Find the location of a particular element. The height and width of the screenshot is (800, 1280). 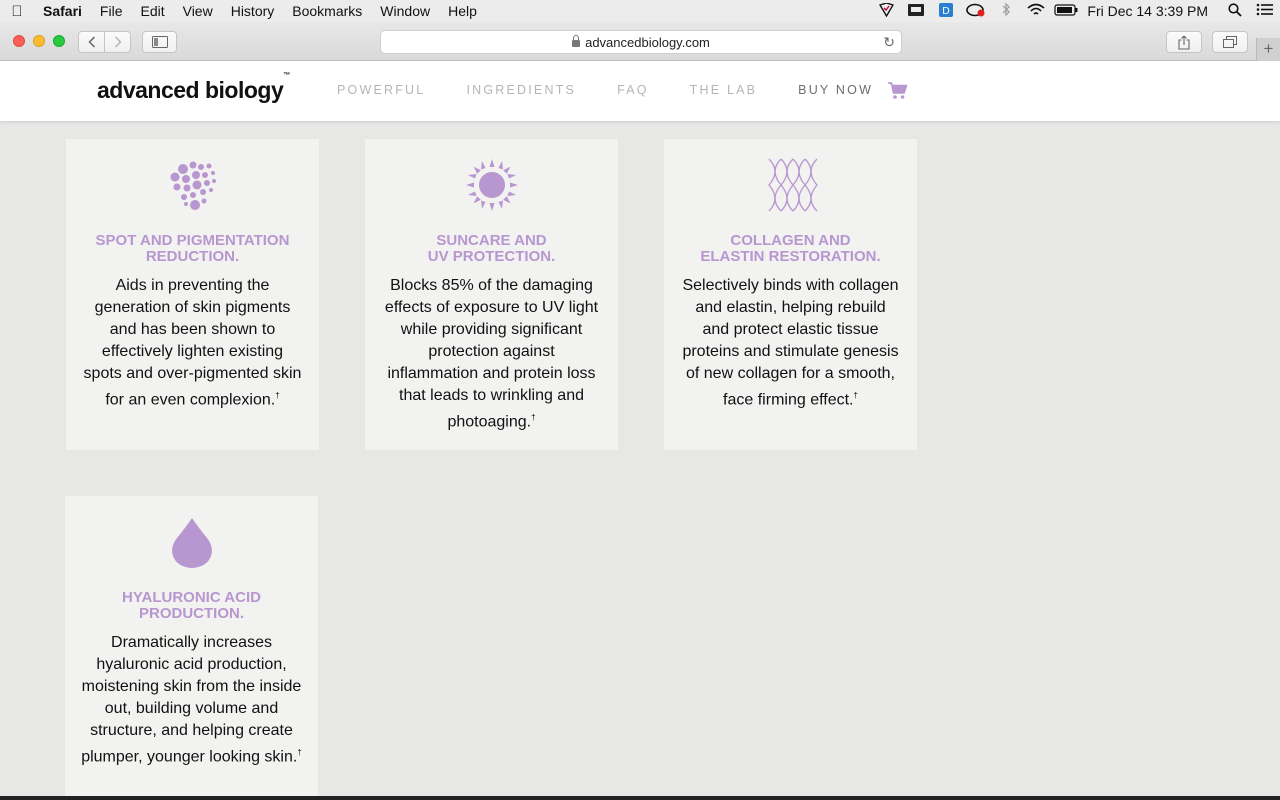

show-tabs-button is located at coordinates (1230, 42).